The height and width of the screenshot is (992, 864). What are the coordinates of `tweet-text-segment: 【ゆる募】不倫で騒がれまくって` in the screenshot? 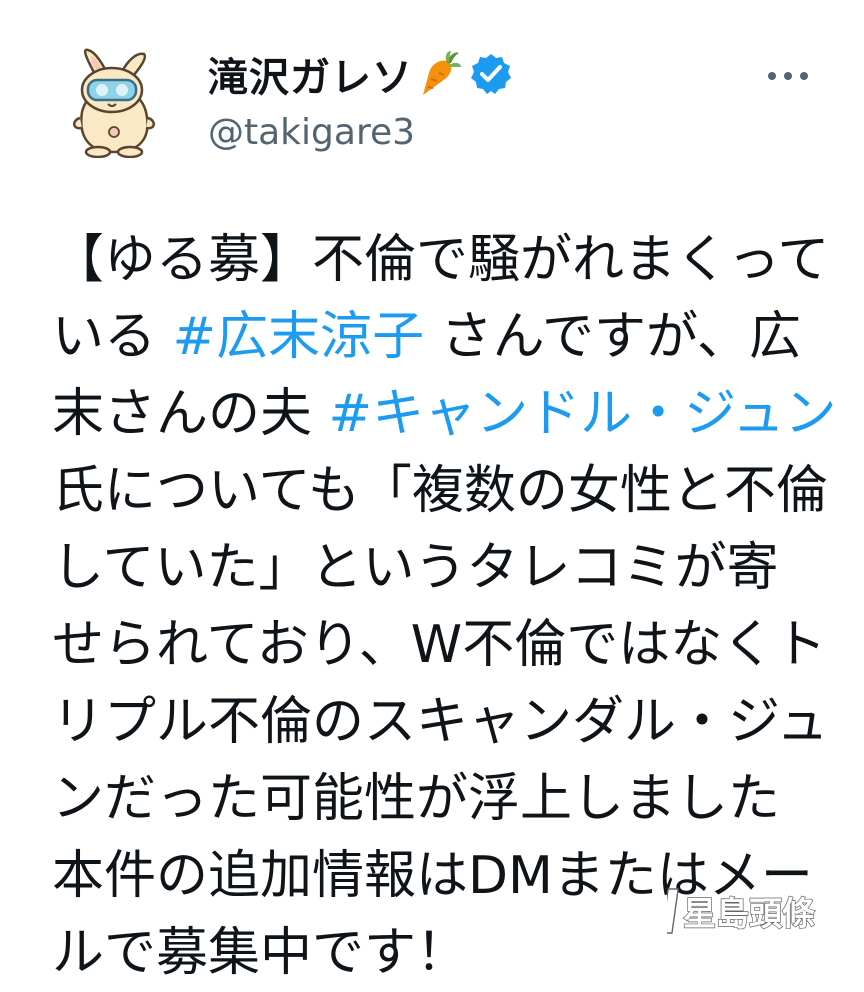 It's located at (441, 260).